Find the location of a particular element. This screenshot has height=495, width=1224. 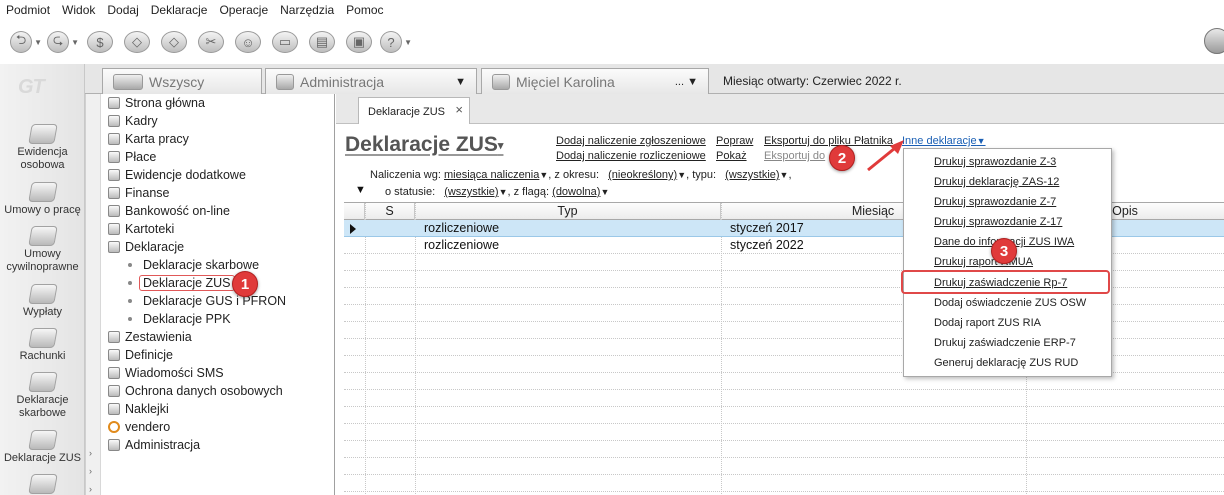

money-button: ▭ is located at coordinates (285, 42).